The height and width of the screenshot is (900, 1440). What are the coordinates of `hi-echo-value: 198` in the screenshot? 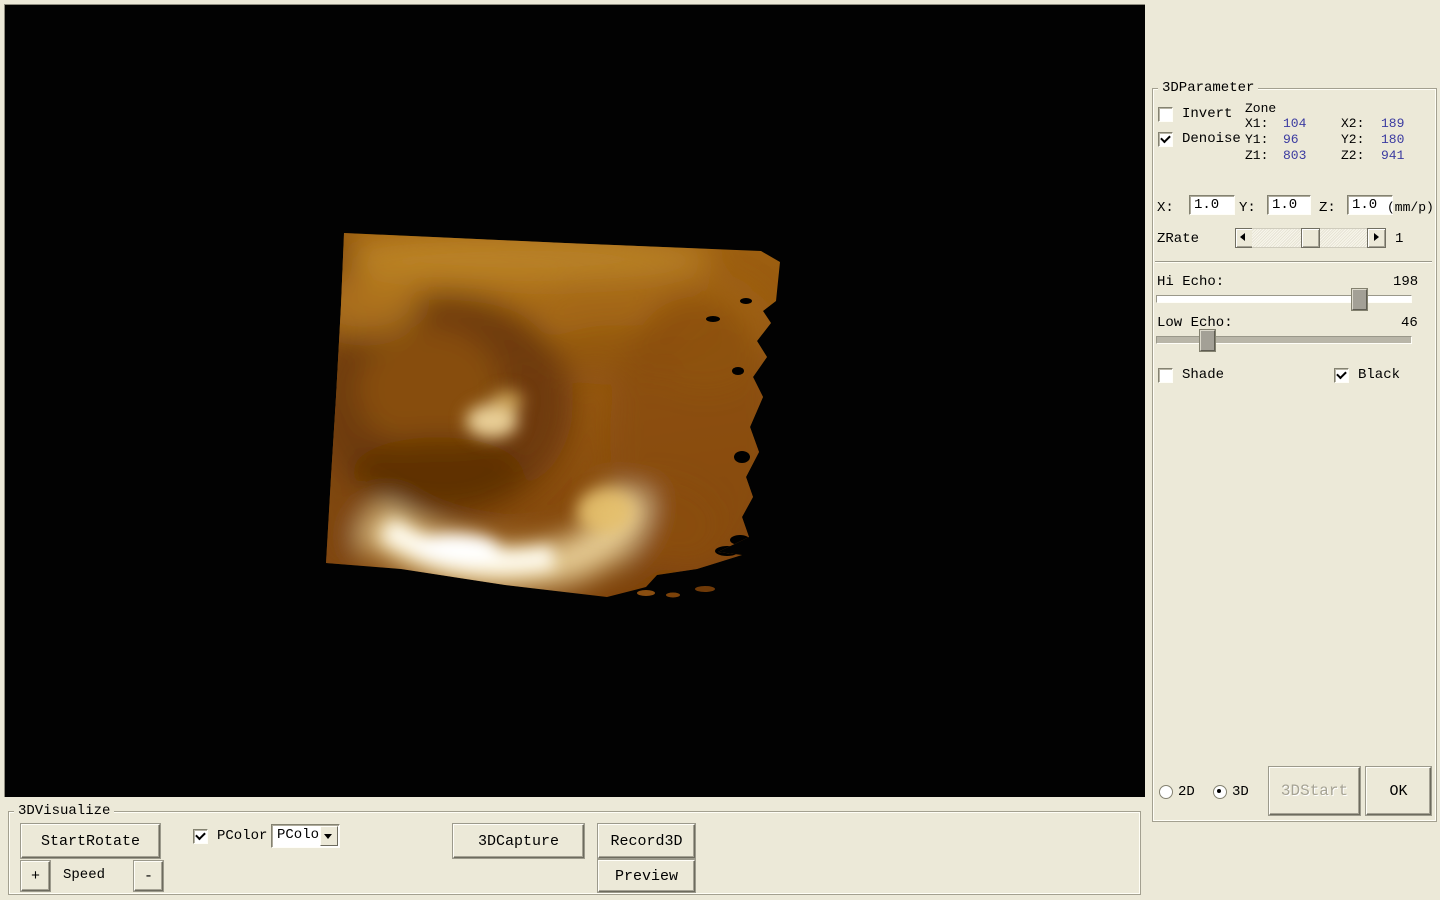 It's located at (1406, 282).